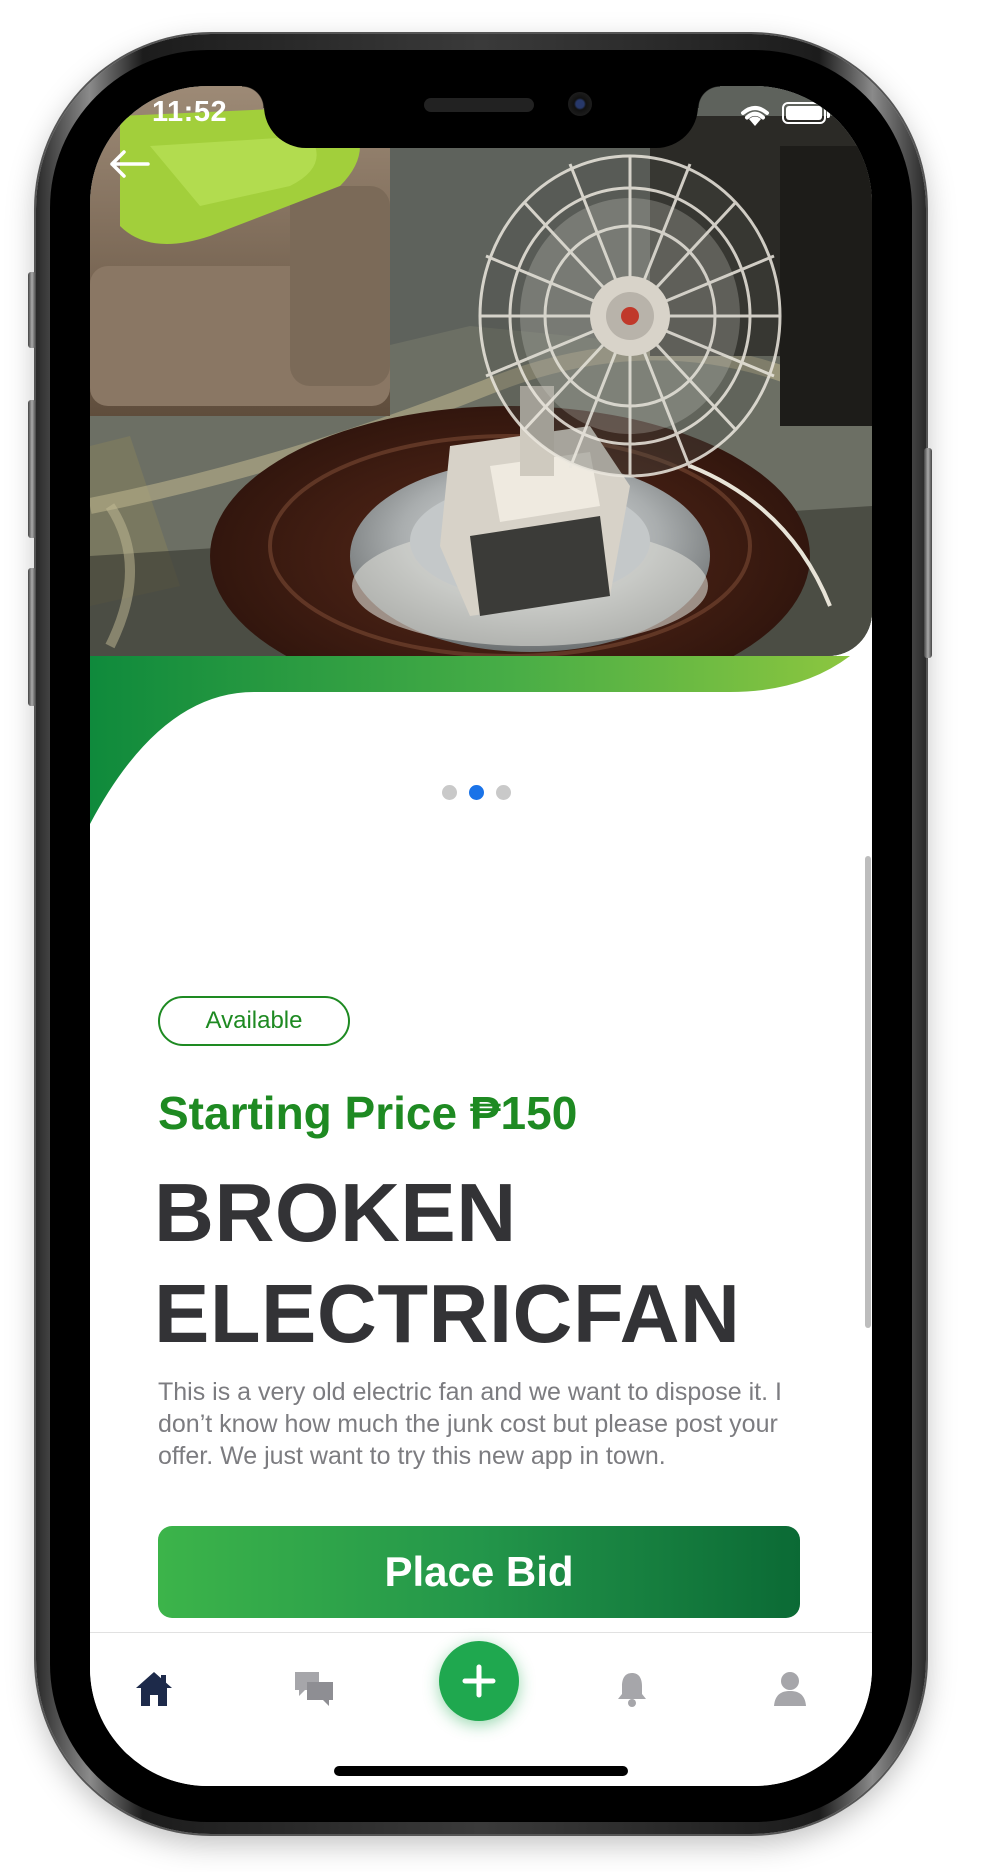  What do you see at coordinates (755, 116) in the screenshot?
I see `wifi-icon` at bounding box center [755, 116].